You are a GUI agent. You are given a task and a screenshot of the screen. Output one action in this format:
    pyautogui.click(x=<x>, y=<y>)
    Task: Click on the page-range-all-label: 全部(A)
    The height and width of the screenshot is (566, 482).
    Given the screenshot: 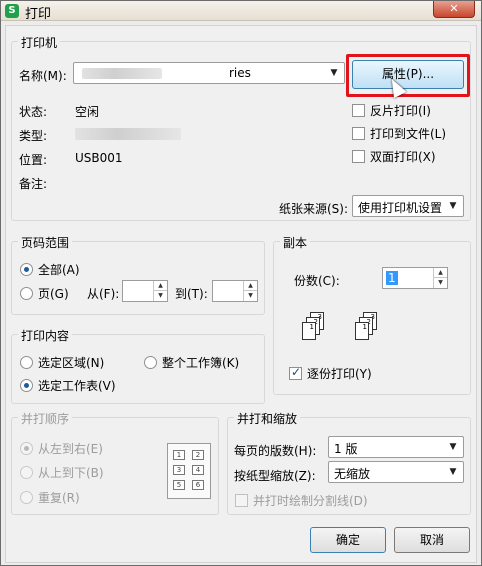 What is the action you would take?
    pyautogui.click(x=59, y=269)
    